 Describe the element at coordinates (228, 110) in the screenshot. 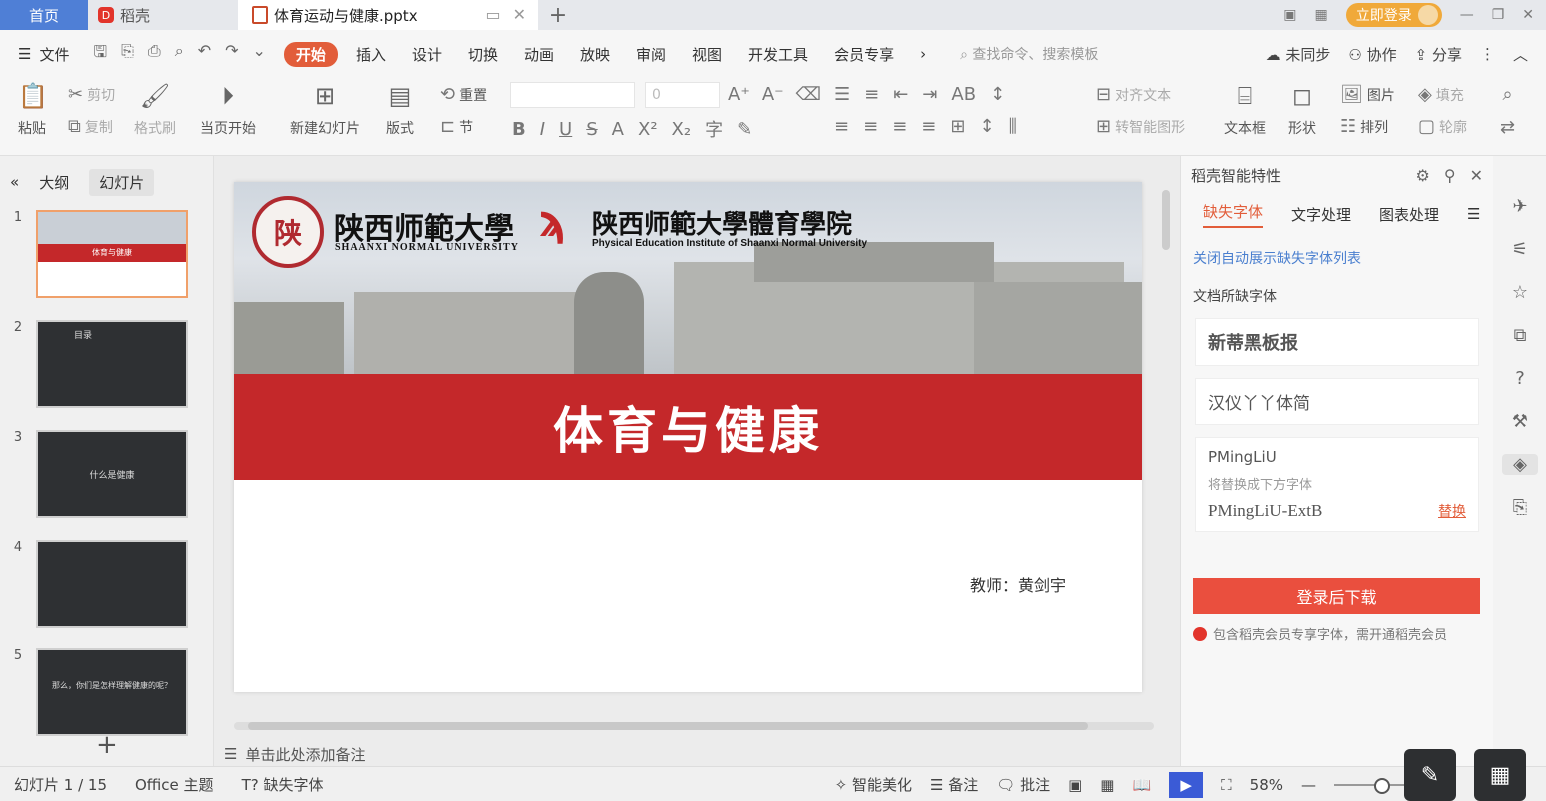

I see `play-from-current-button: ⏵ 当页开始` at that location.